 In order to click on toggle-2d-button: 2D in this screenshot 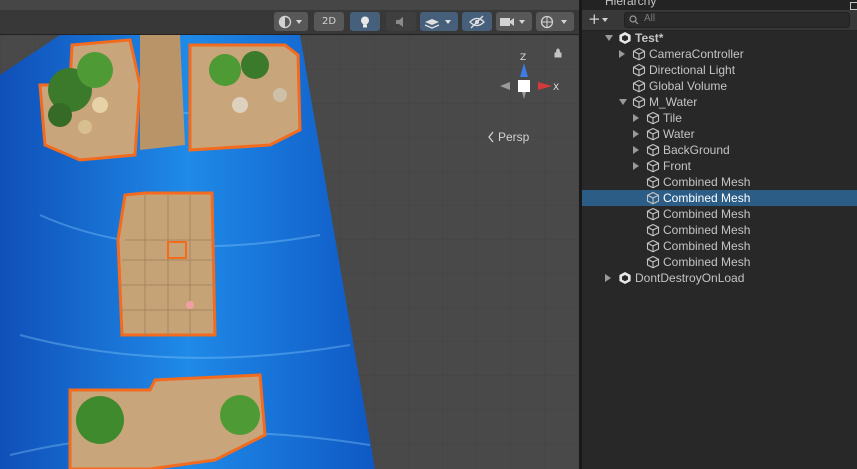, I will do `click(329, 21)`.